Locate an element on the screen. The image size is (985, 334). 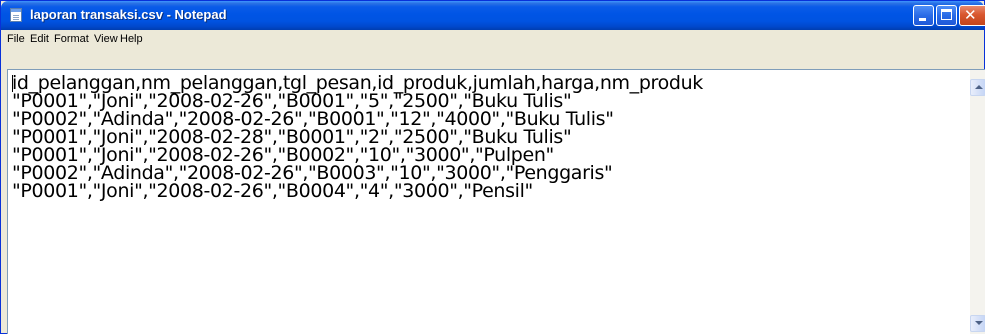
menu-bar: File Edit Format View Help is located at coordinates (492, 39).